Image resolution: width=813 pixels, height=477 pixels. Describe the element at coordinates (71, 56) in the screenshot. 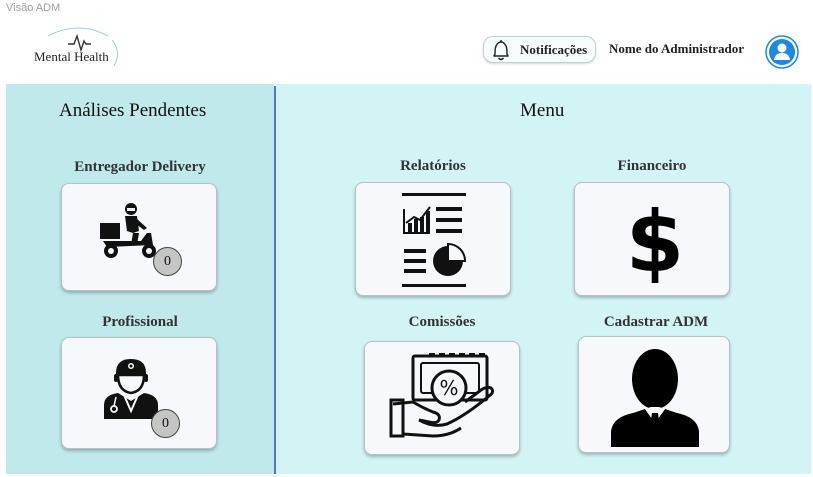

I see `logo-text: Mental Health` at that location.